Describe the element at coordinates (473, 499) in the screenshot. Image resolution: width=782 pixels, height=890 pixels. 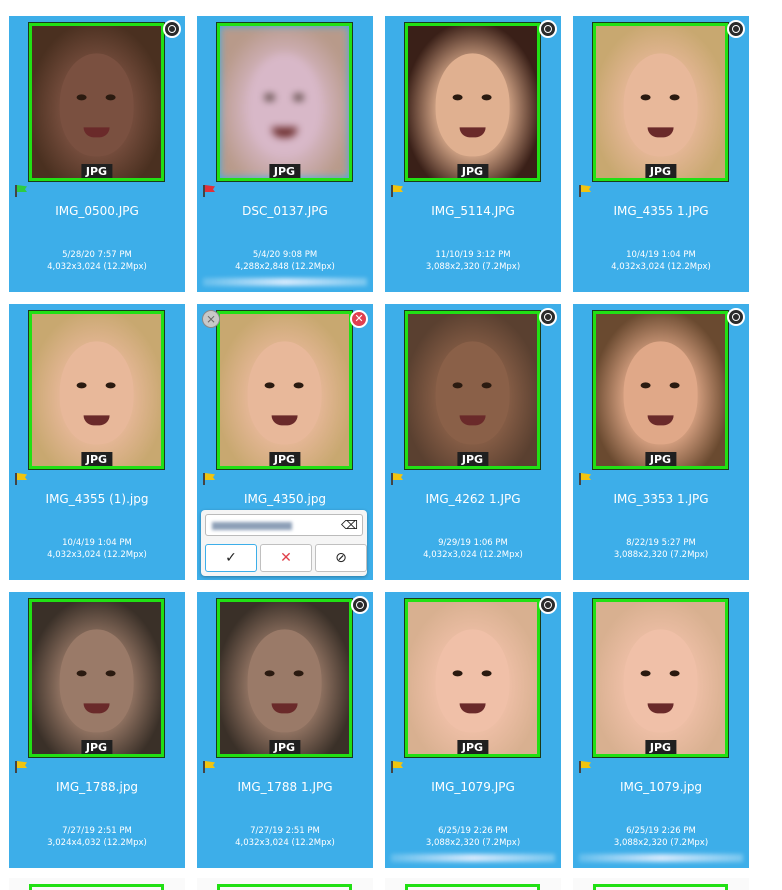
I see `filename-label: IMG_4262 1.JPG` at that location.